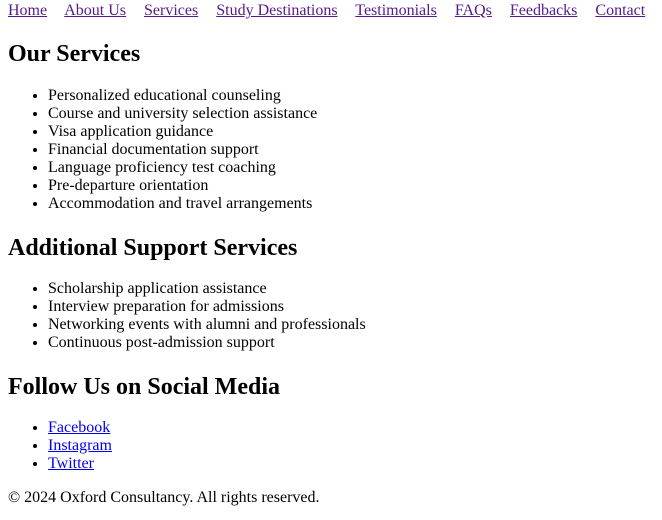  I want to click on services-heading: Our Services, so click(74, 54).